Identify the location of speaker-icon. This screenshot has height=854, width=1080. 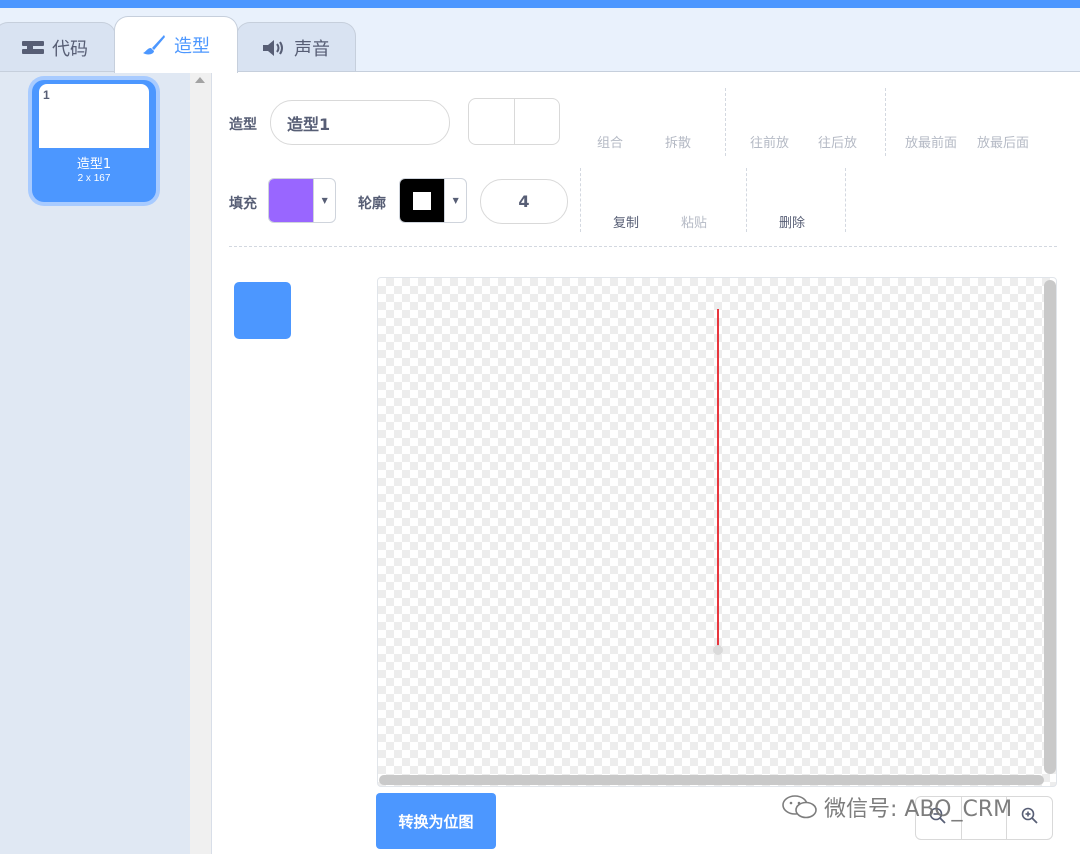
(274, 48).